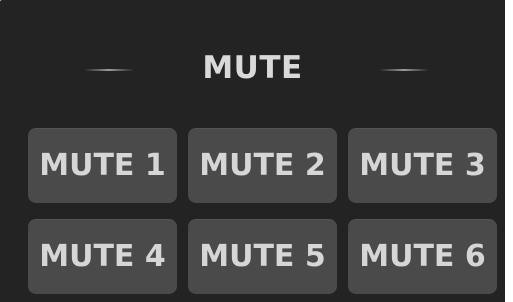  I want to click on mute-4-button: MUTE 4, so click(102, 256).